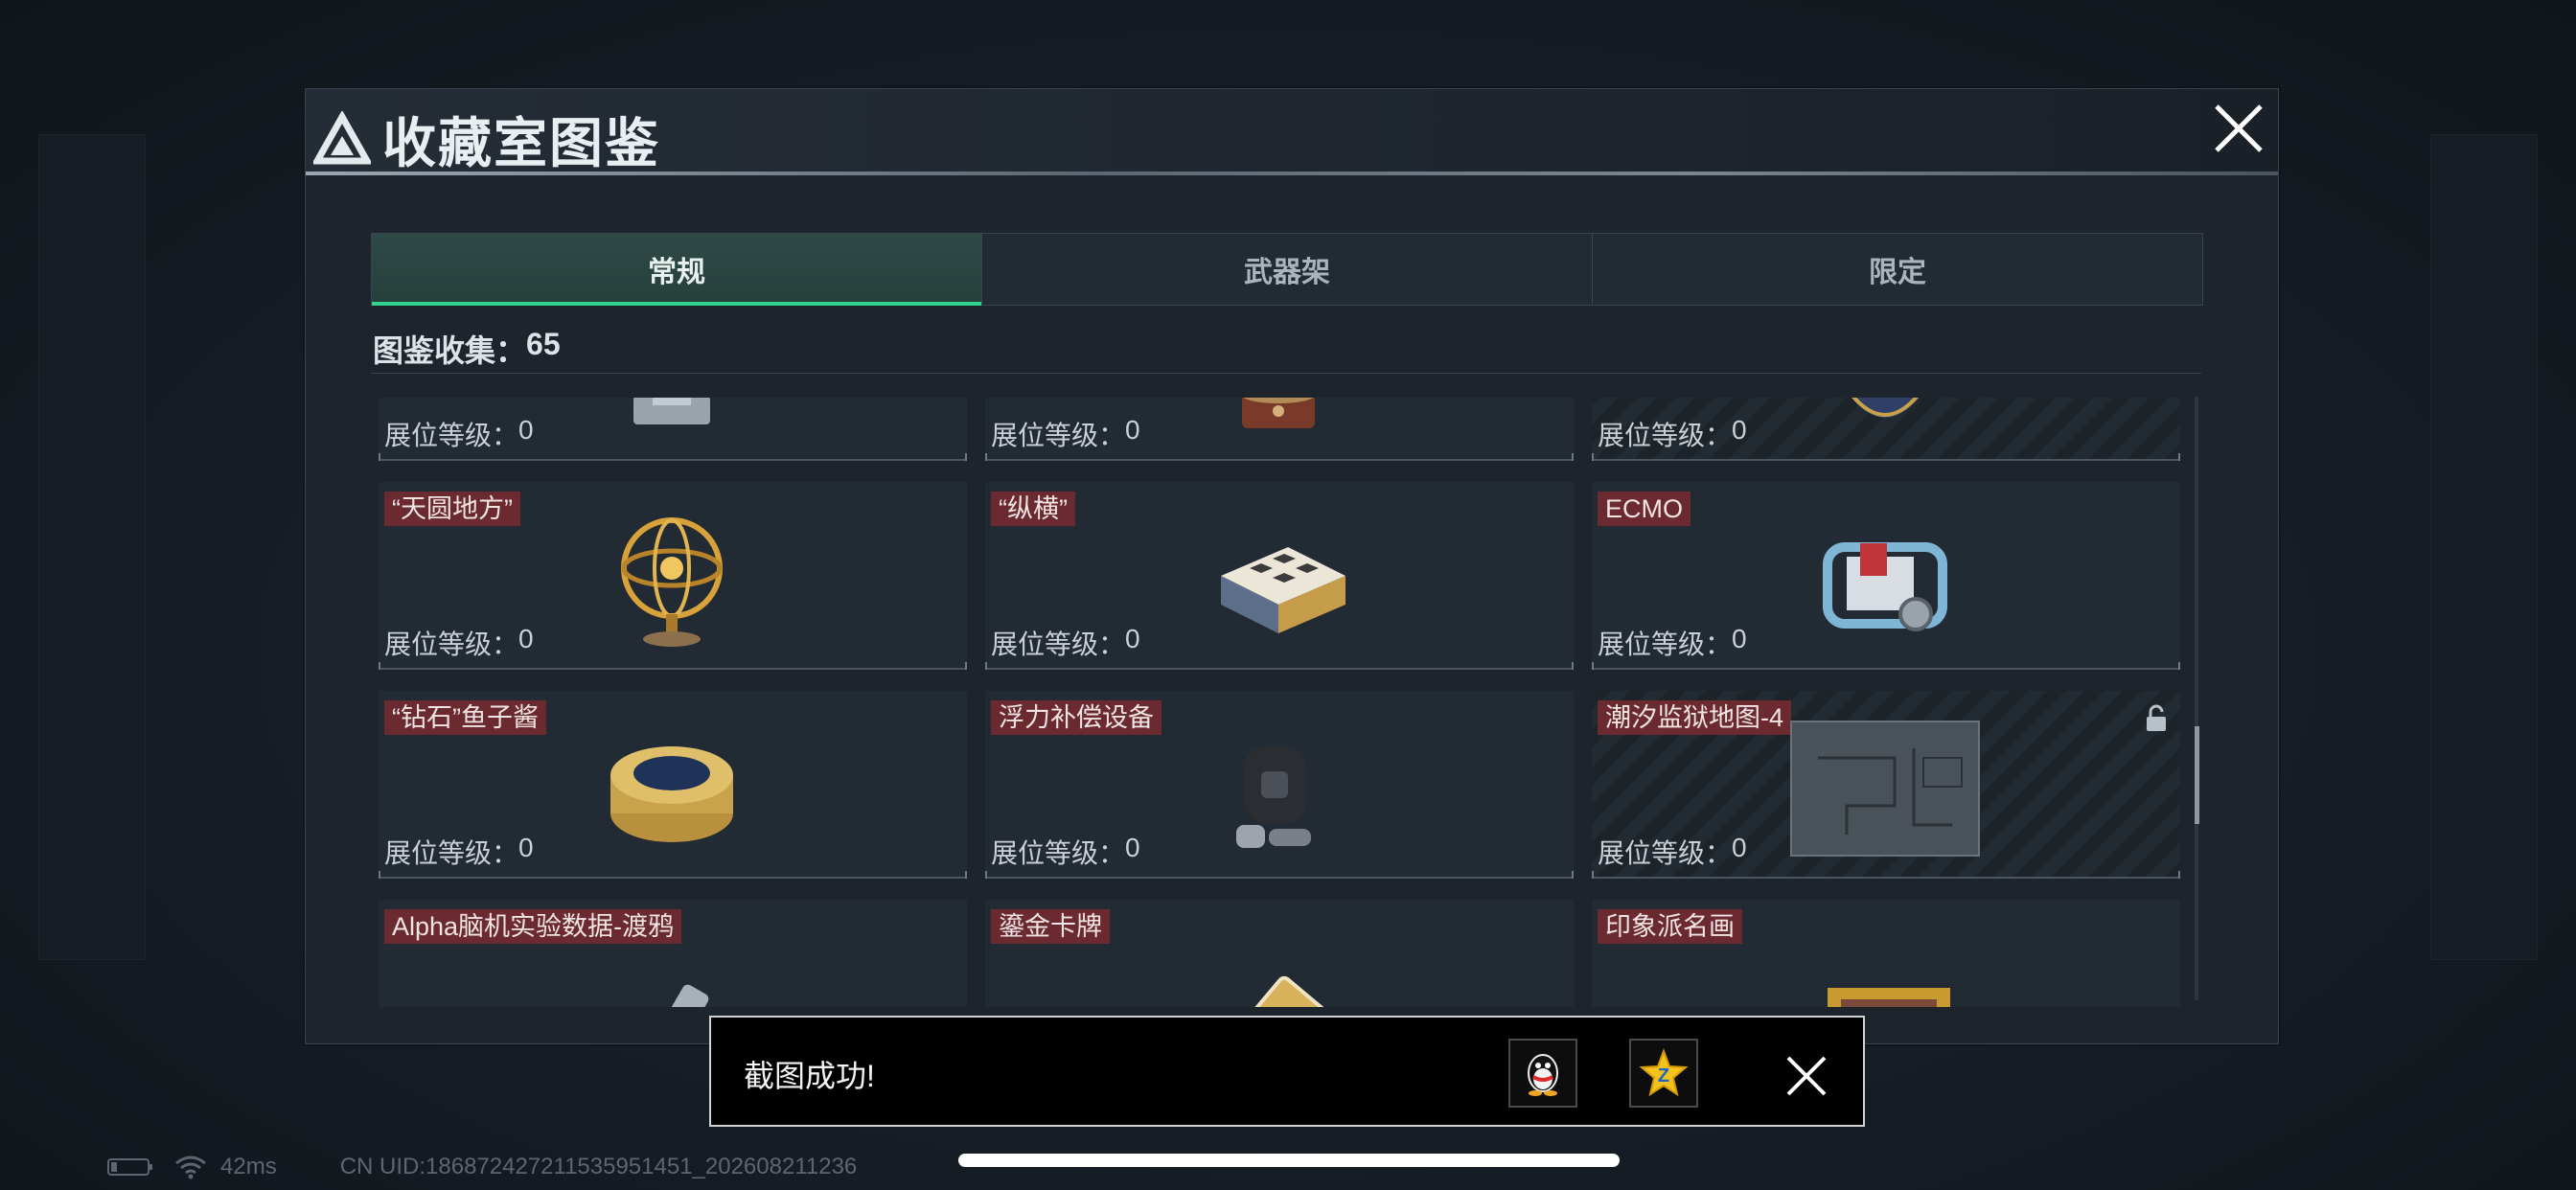 The height and width of the screenshot is (1190, 2576). Describe the element at coordinates (1889, 998) in the screenshot. I see `painting-icon` at that location.